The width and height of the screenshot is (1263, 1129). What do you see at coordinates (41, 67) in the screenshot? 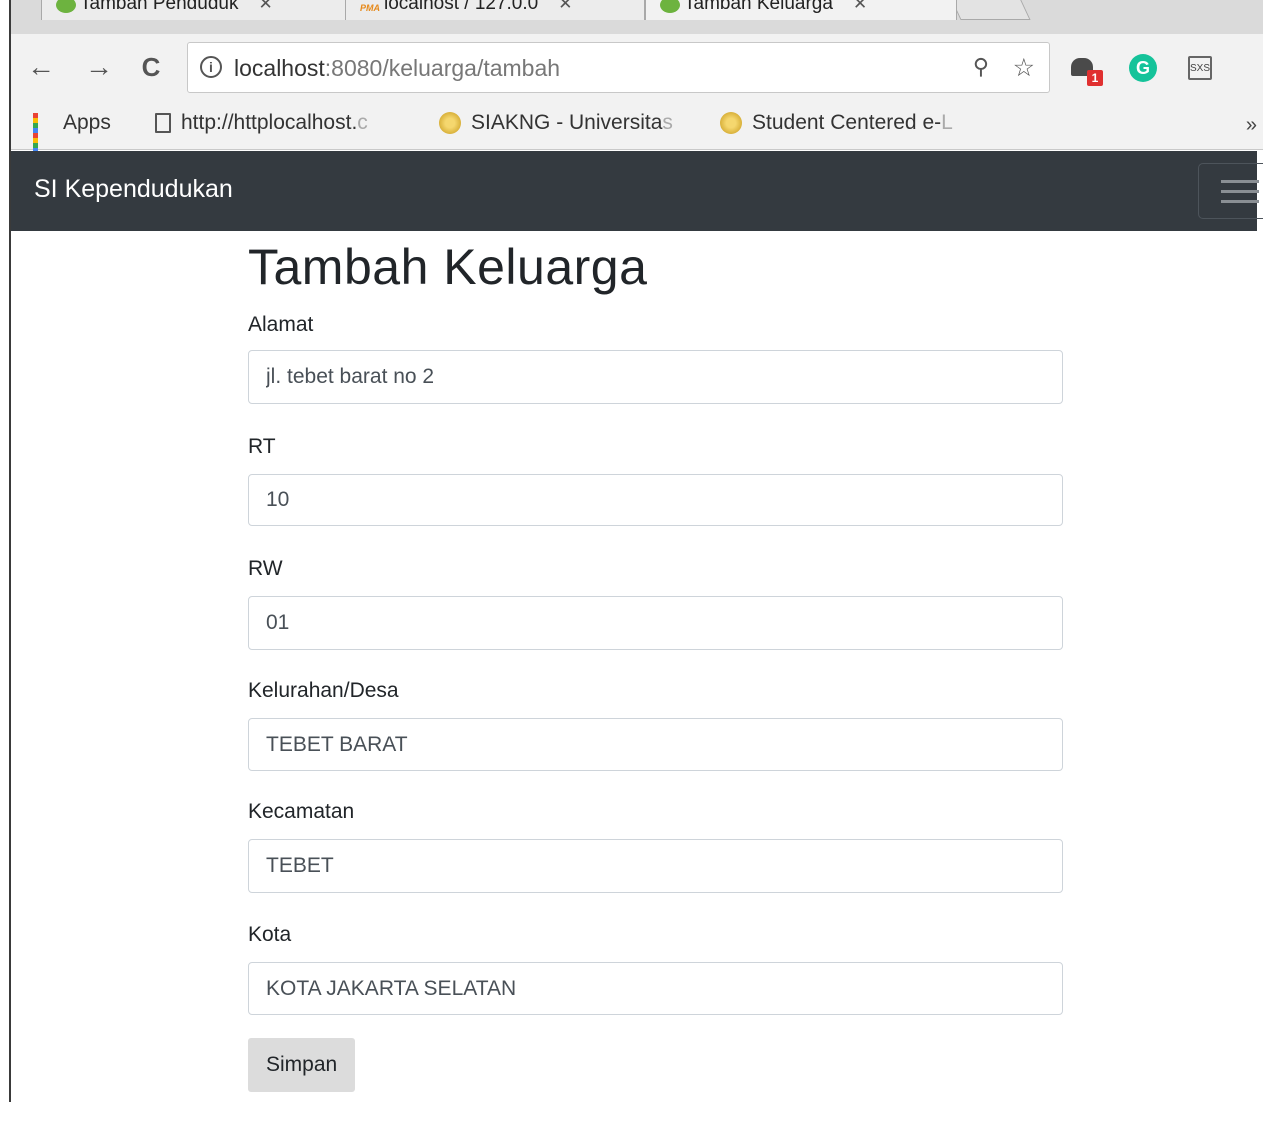
I see `back-arrow-icon: ←` at bounding box center [41, 67].